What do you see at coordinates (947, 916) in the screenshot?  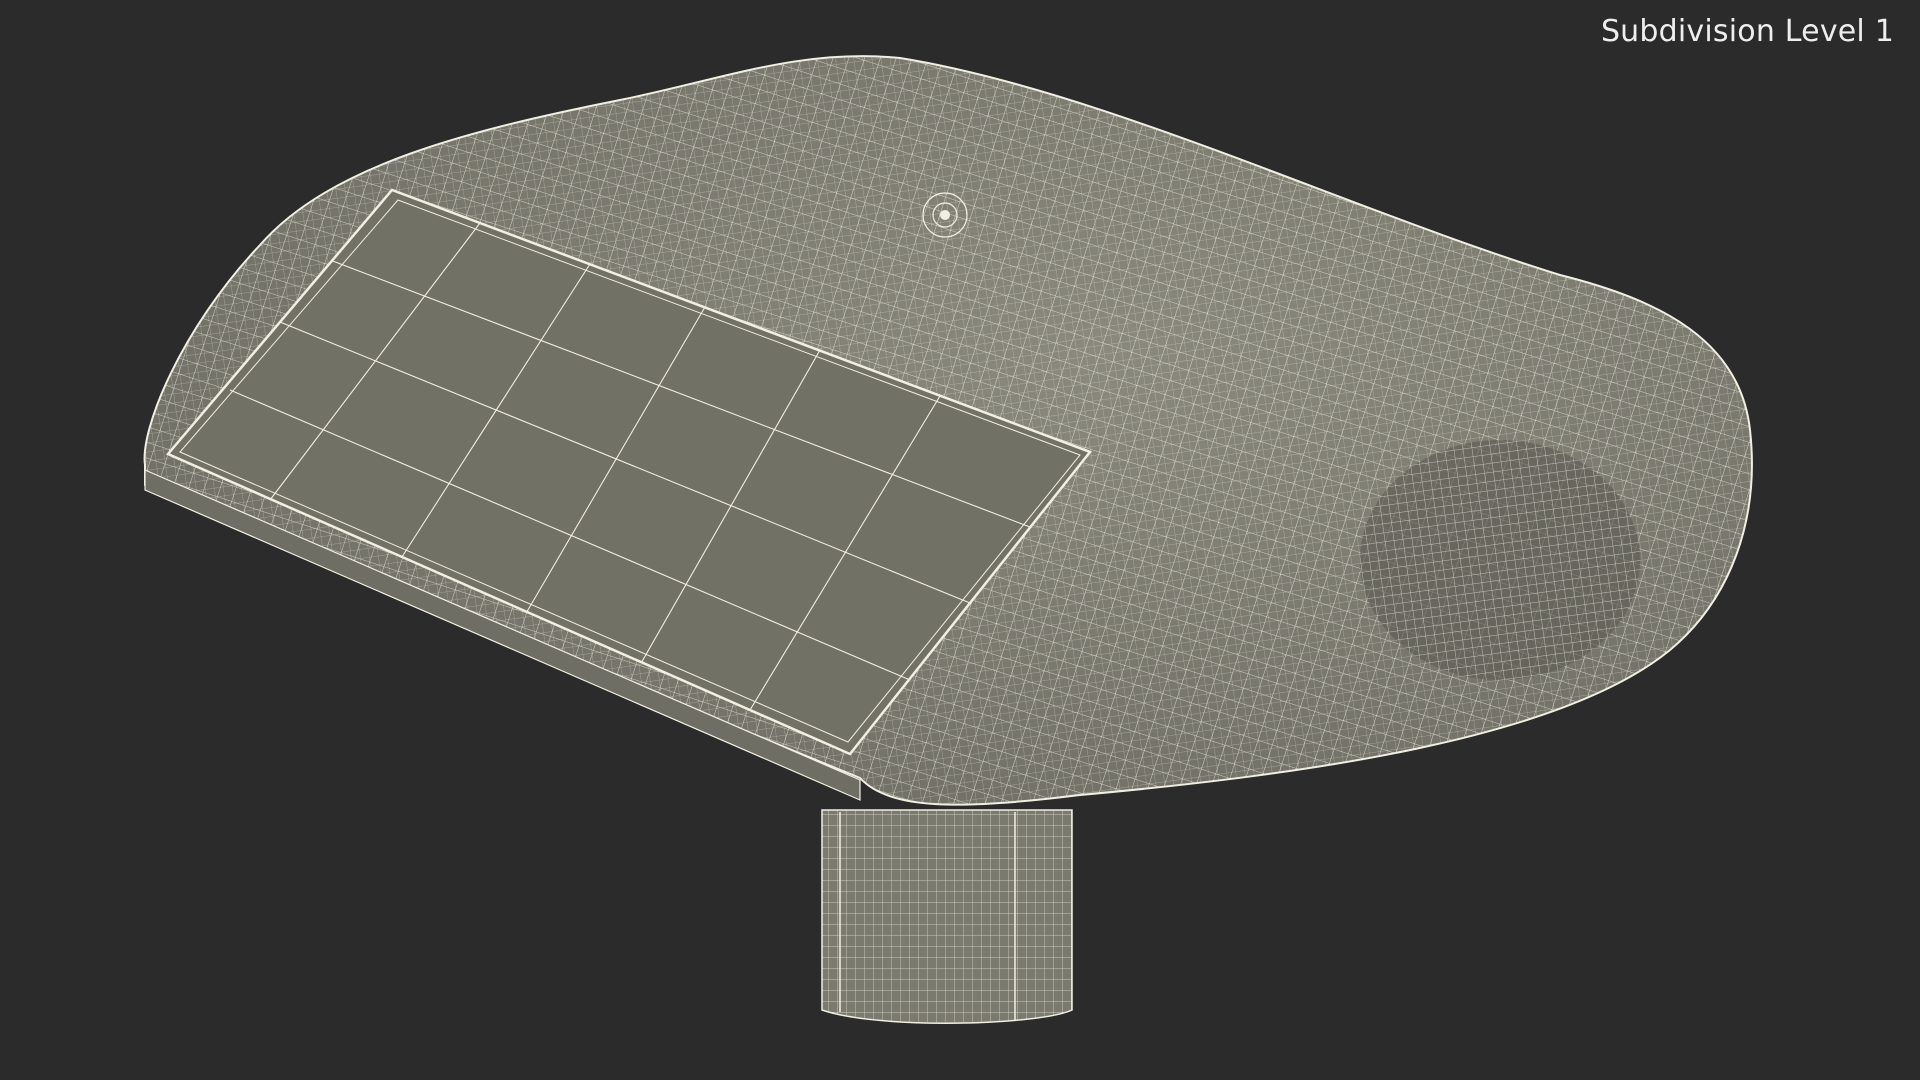 I see `model-post` at bounding box center [947, 916].